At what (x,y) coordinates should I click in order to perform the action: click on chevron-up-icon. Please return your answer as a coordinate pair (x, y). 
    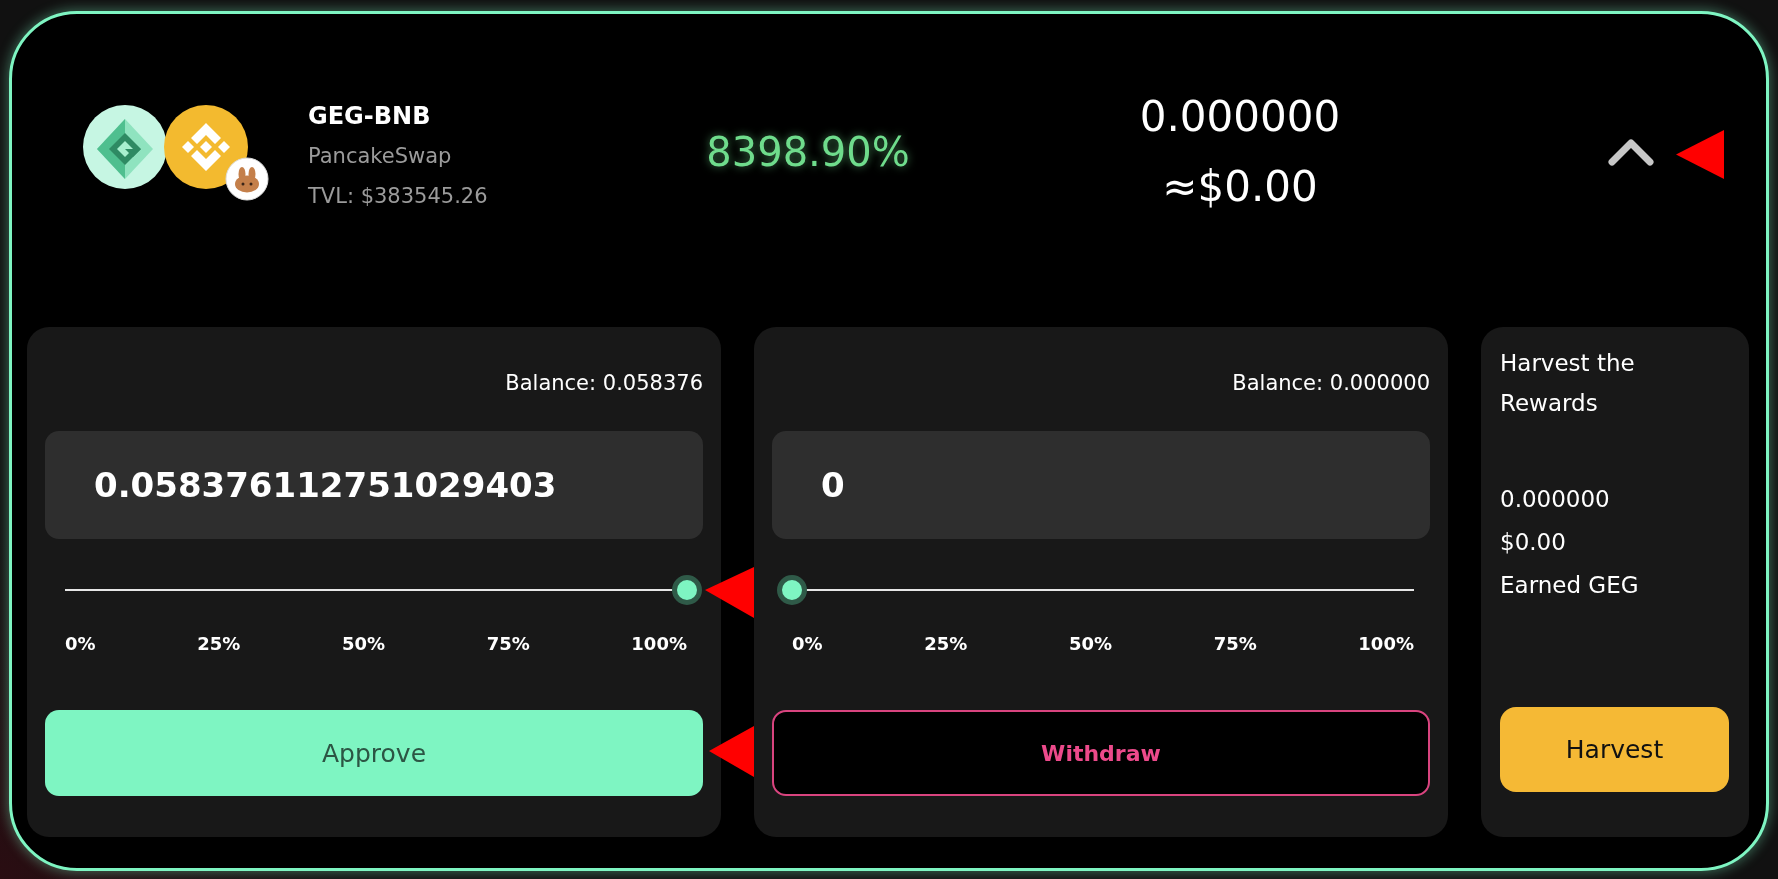
    Looking at the image, I should click on (1631, 152).